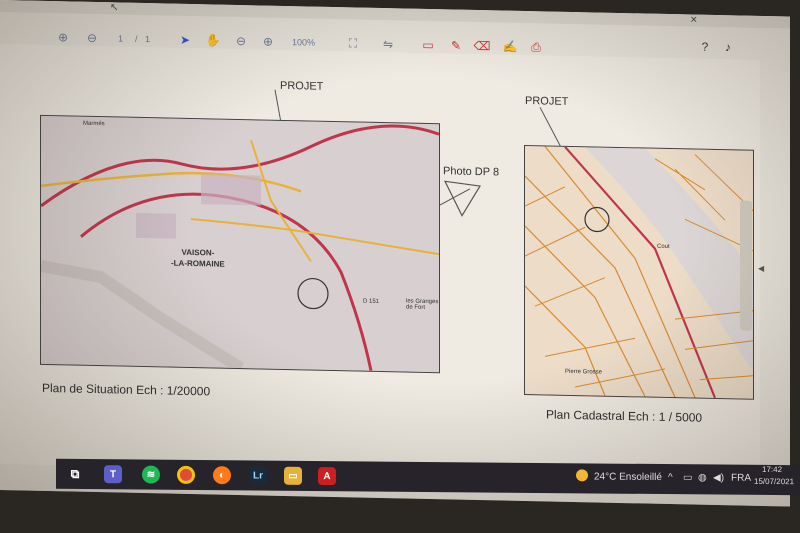 This screenshot has width=800, height=533. I want to click on eraser-icon: ⌫, so click(482, 46).